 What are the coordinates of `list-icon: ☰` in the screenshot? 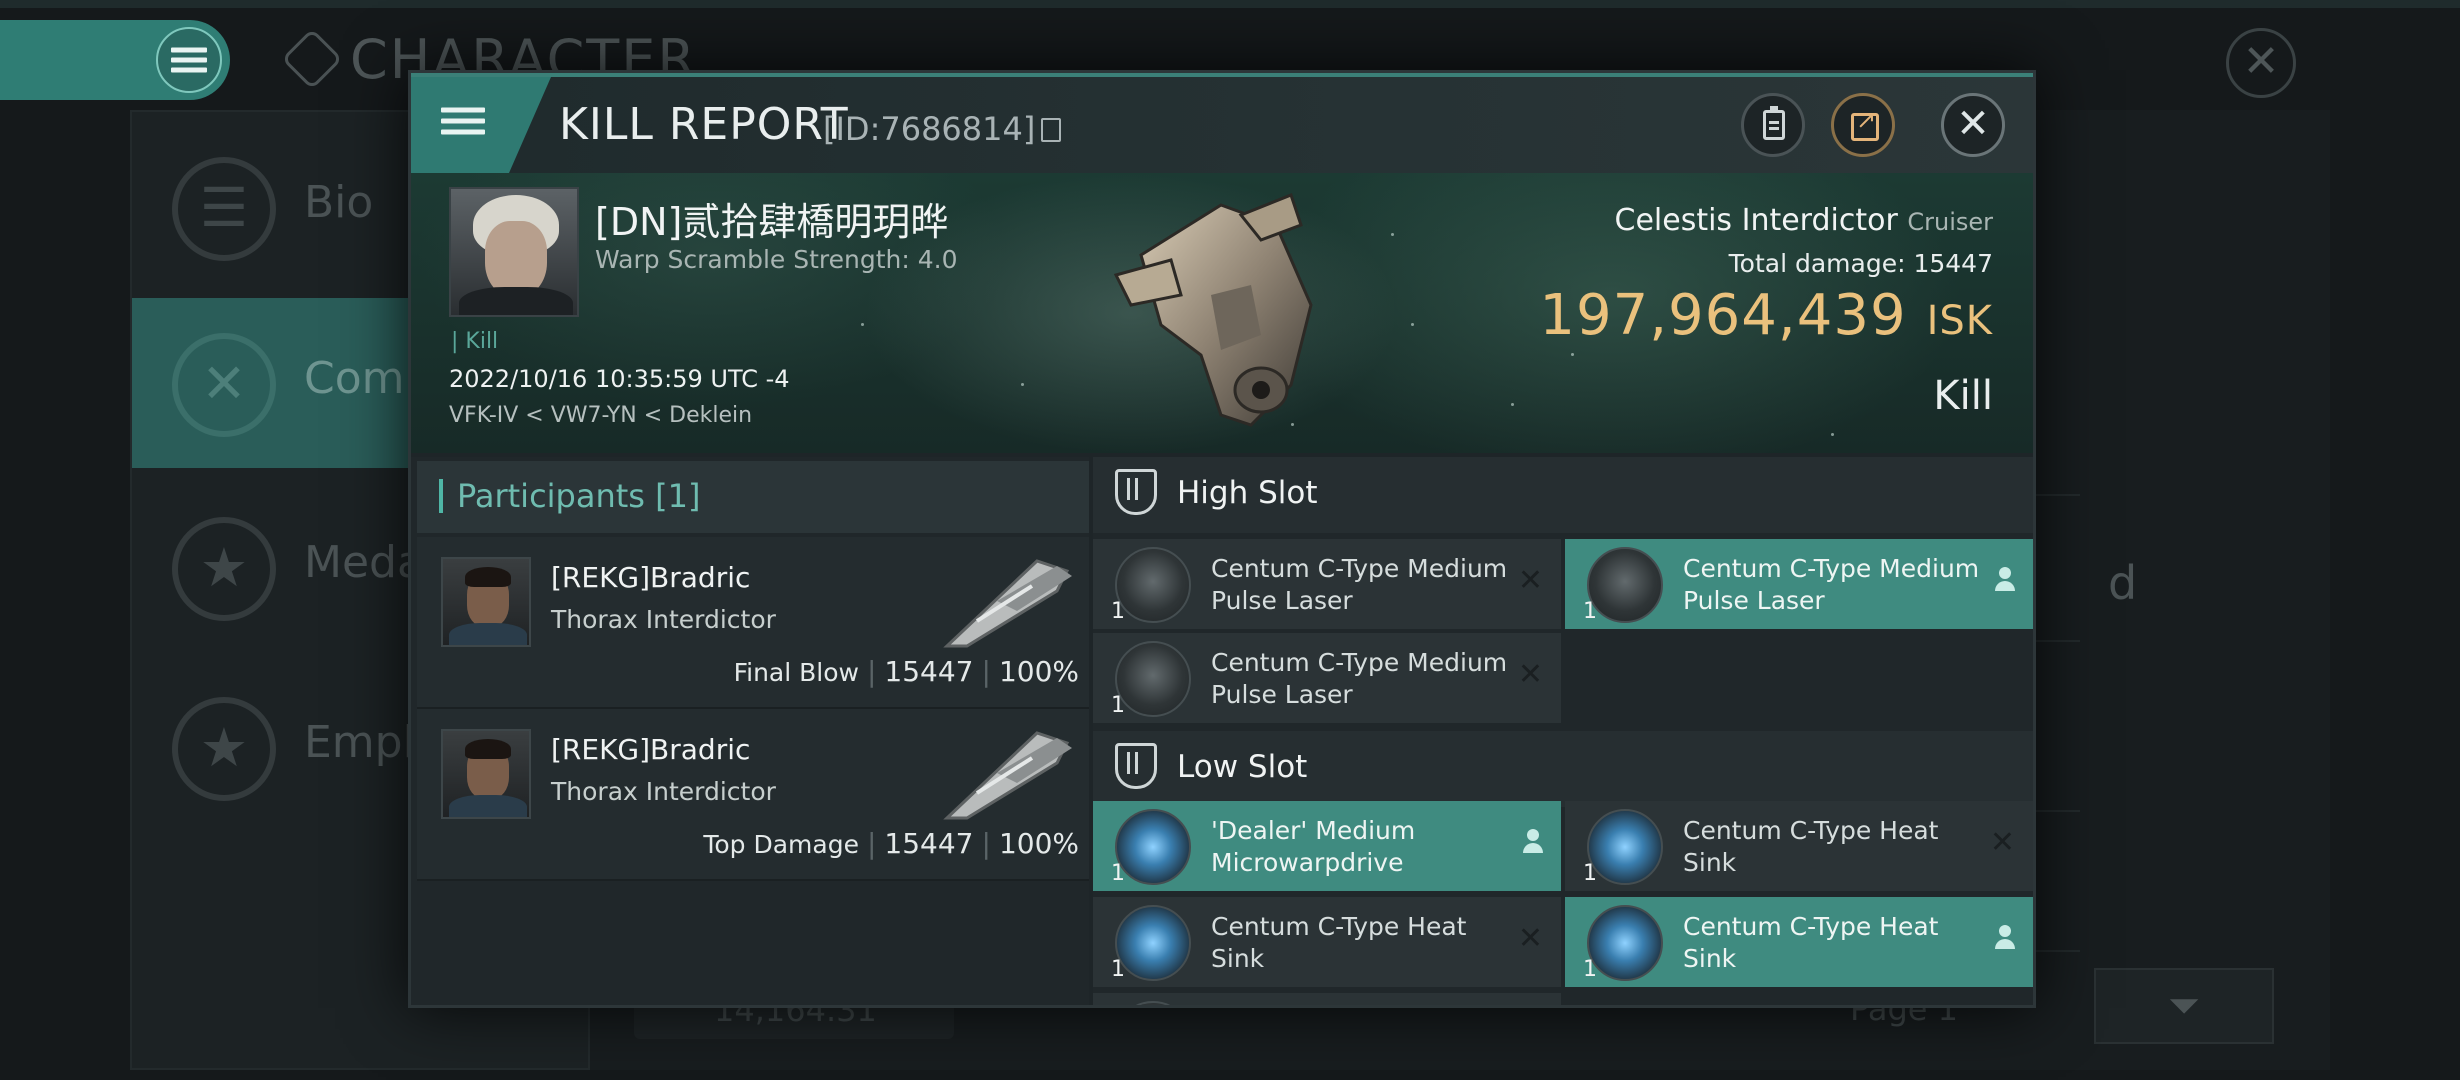 It's located at (224, 209).